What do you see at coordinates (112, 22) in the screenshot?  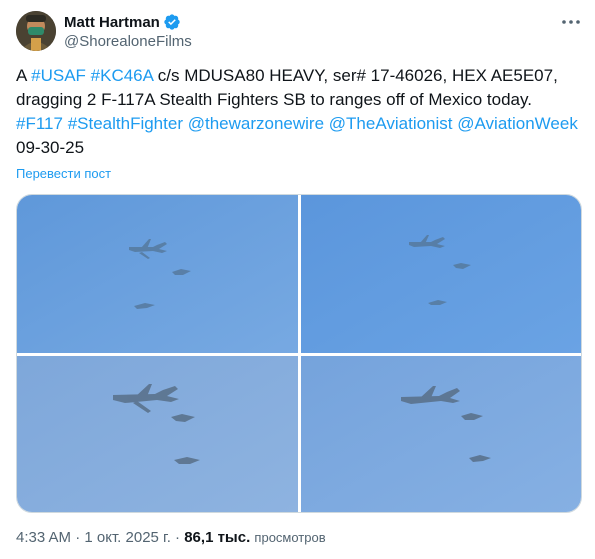 I see `author-name: Matt Hartman` at bounding box center [112, 22].